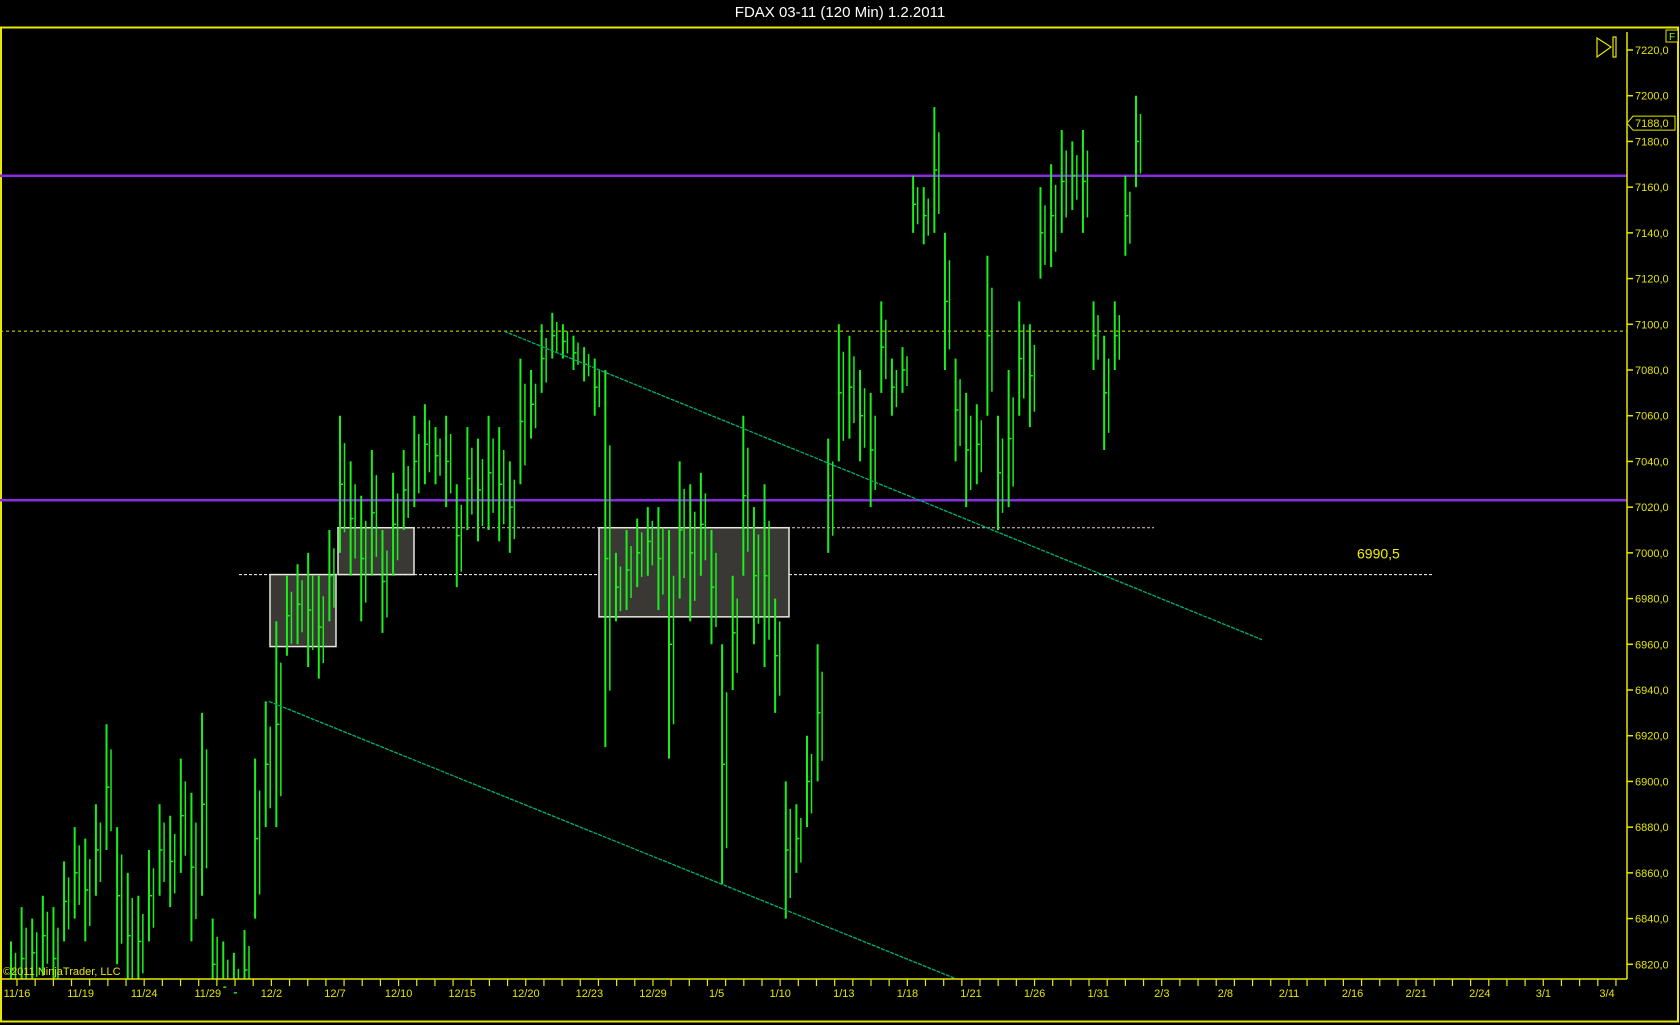  I want to click on x-tick-label: 12/23, so click(590, 994).